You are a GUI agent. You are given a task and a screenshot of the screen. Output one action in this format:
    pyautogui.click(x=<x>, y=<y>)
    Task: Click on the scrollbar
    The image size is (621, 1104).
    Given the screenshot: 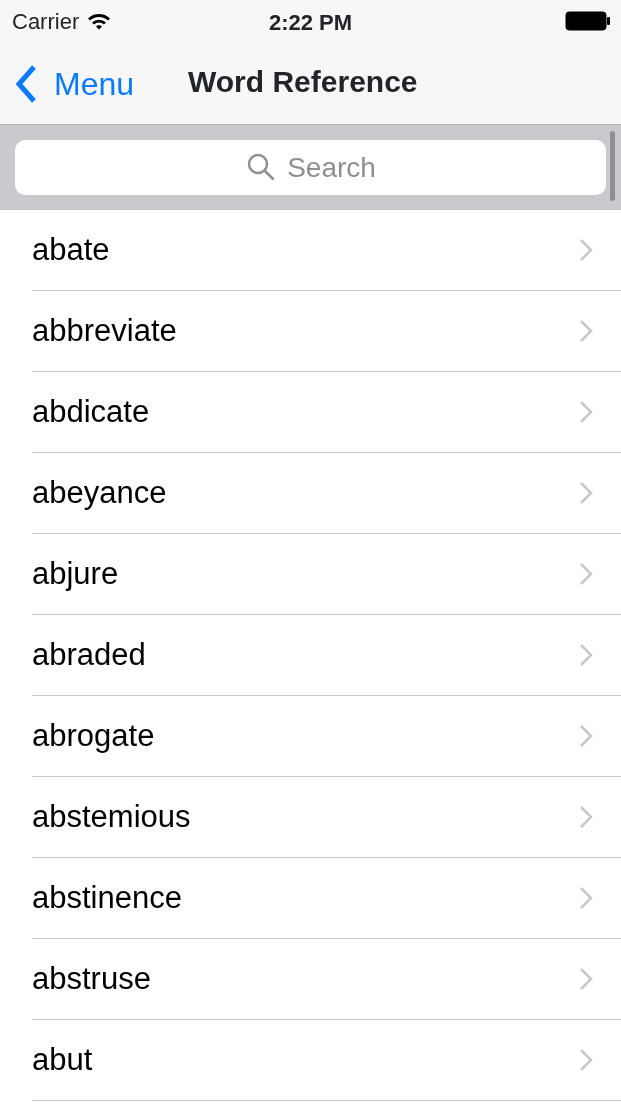 What is the action you would take?
    pyautogui.click(x=612, y=166)
    